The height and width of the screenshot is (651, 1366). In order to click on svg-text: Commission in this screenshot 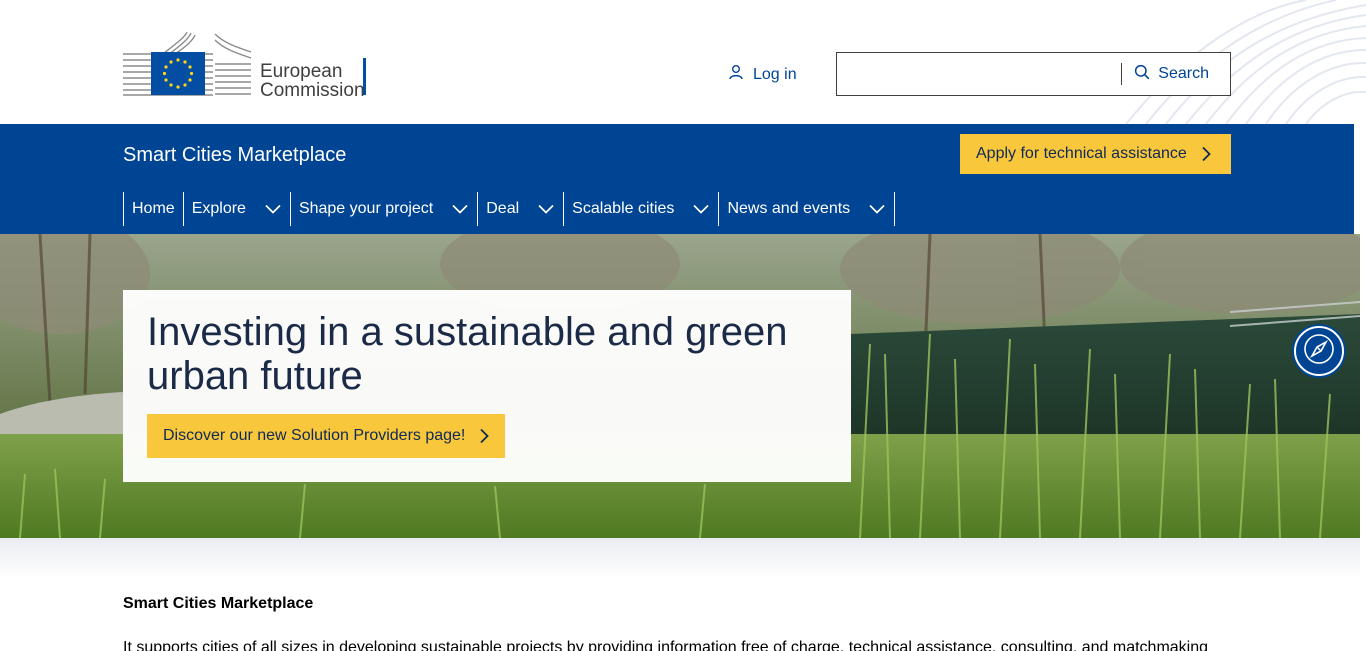, I will do `click(312, 89)`.